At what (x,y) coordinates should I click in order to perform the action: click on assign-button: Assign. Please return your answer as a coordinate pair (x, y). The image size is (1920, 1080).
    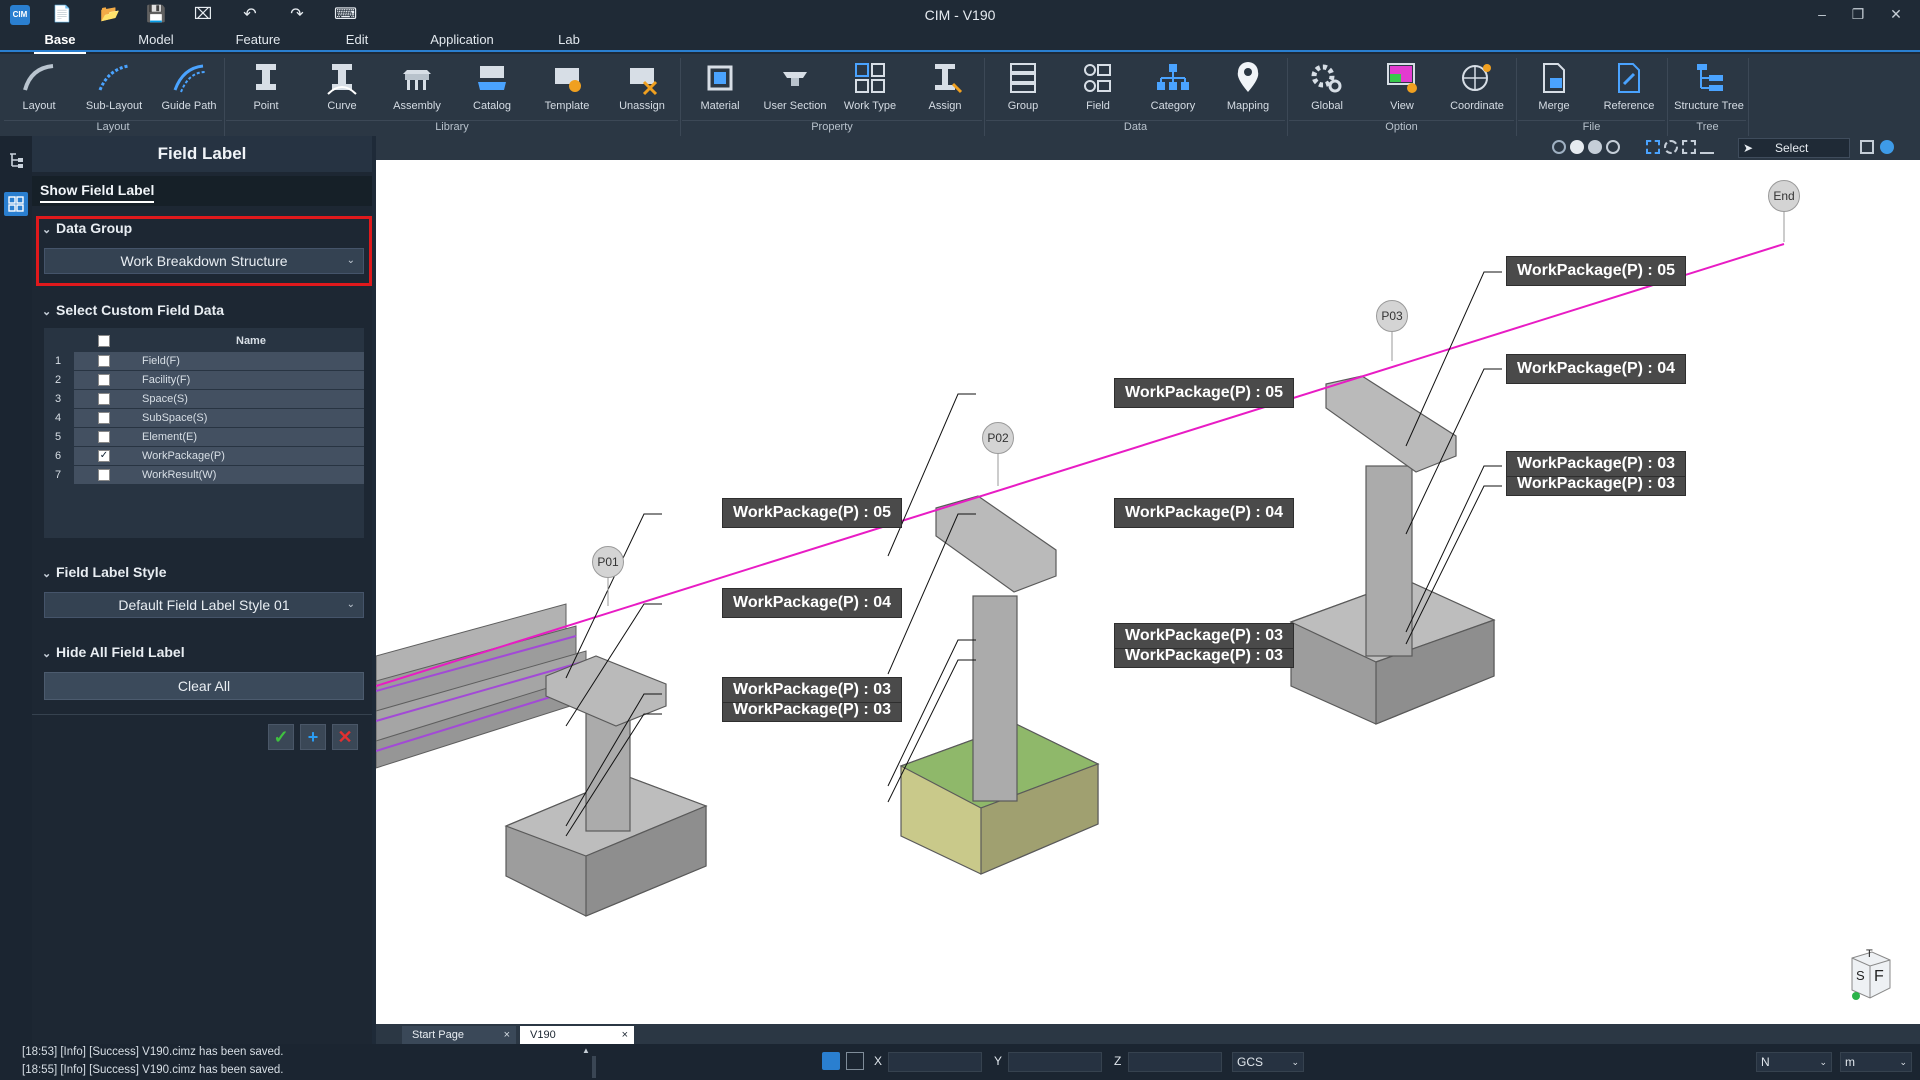
    Looking at the image, I should click on (945, 90).